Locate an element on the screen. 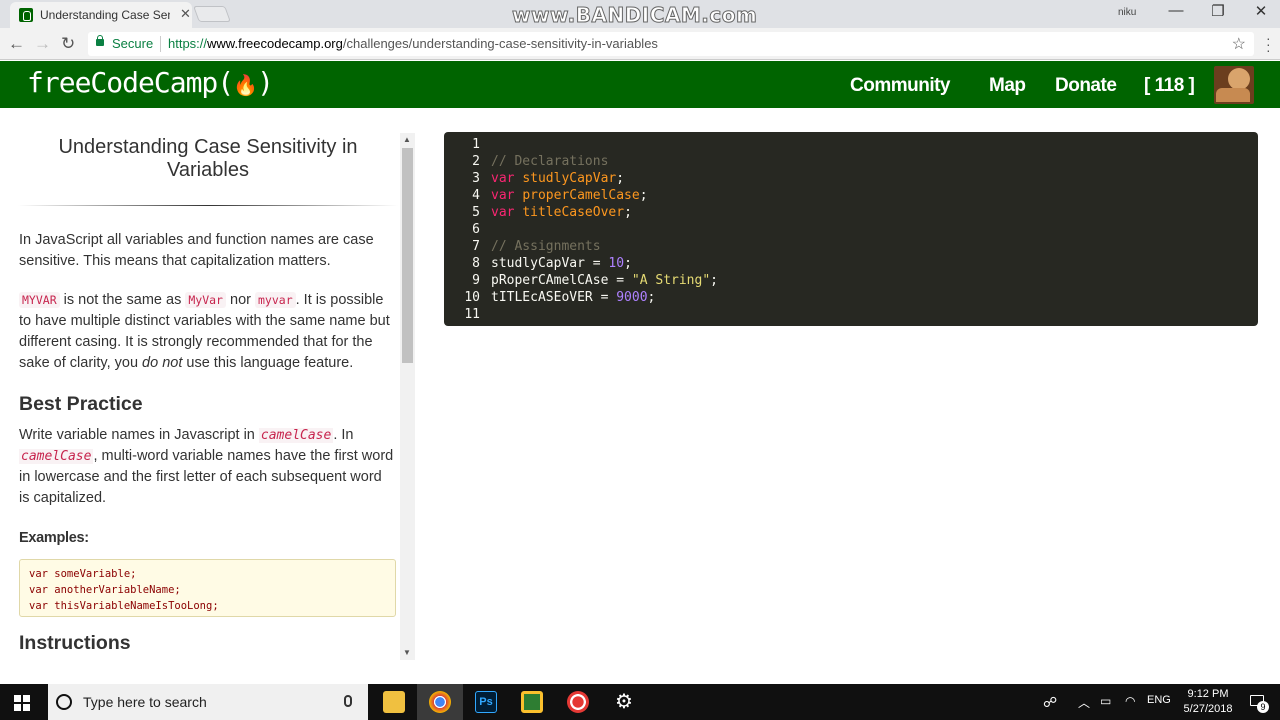 Image resolution: width=1280 pixels, height=720 pixels. omnibox-divider is located at coordinates (160, 44).